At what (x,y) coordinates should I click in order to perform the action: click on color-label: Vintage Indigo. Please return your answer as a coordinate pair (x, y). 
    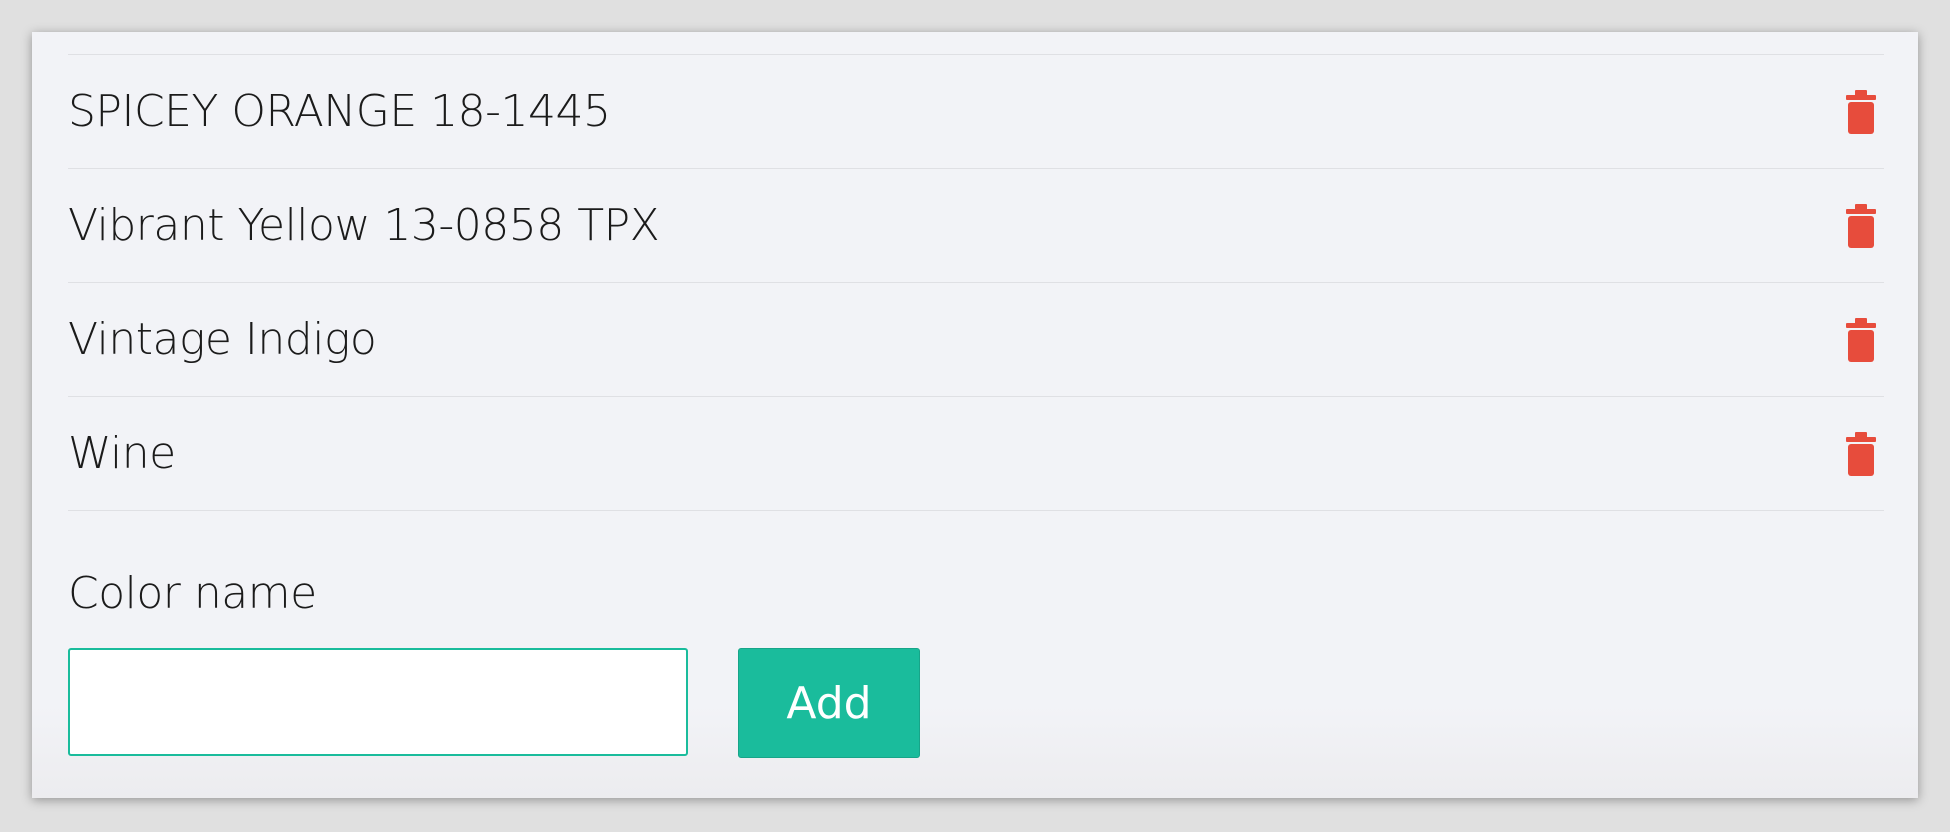
    Looking at the image, I should click on (222, 339).